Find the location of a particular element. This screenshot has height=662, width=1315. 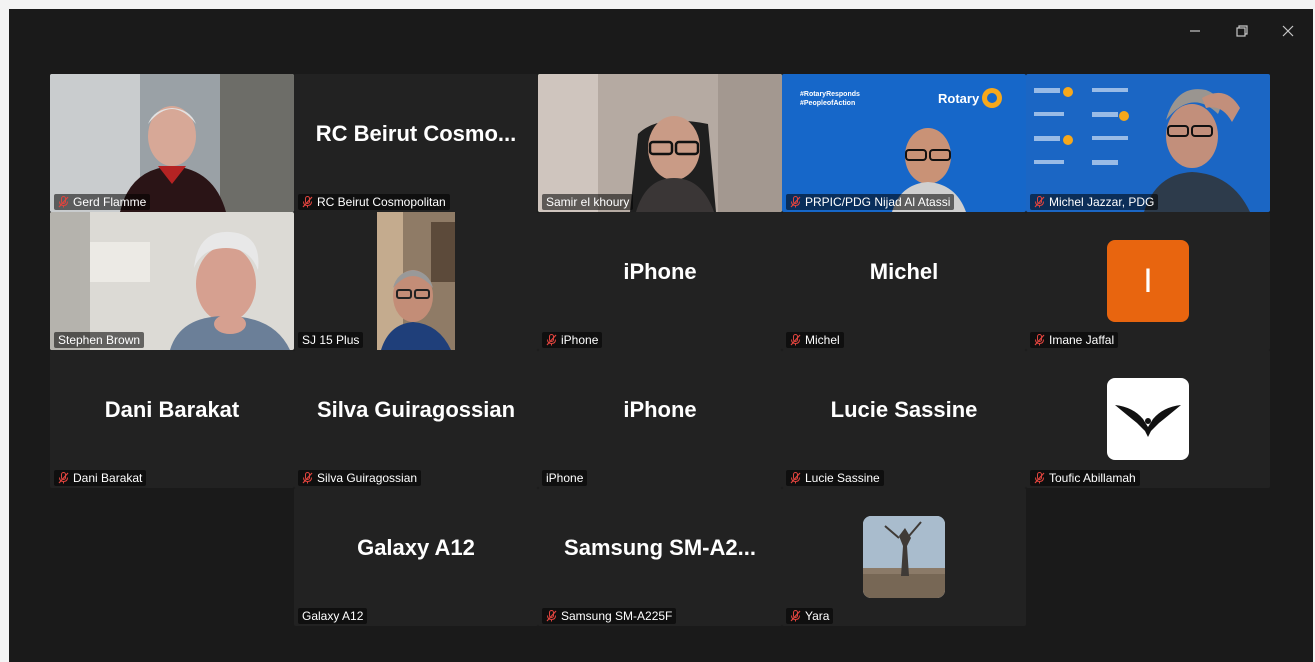

participant-name-label: PRPIC/PDG Nijad Al Atassi is located at coordinates (870, 202).